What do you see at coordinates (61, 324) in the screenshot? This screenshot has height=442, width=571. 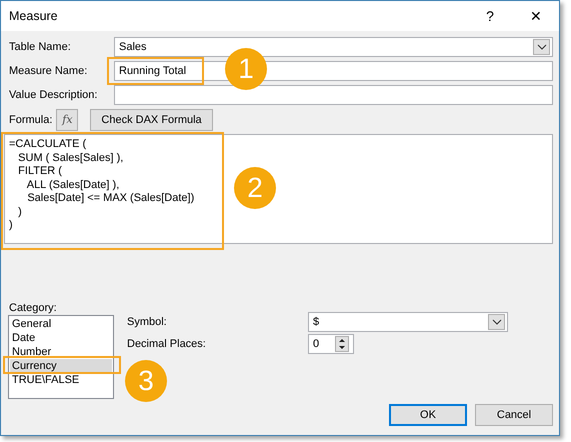 I see `list-item: General` at bounding box center [61, 324].